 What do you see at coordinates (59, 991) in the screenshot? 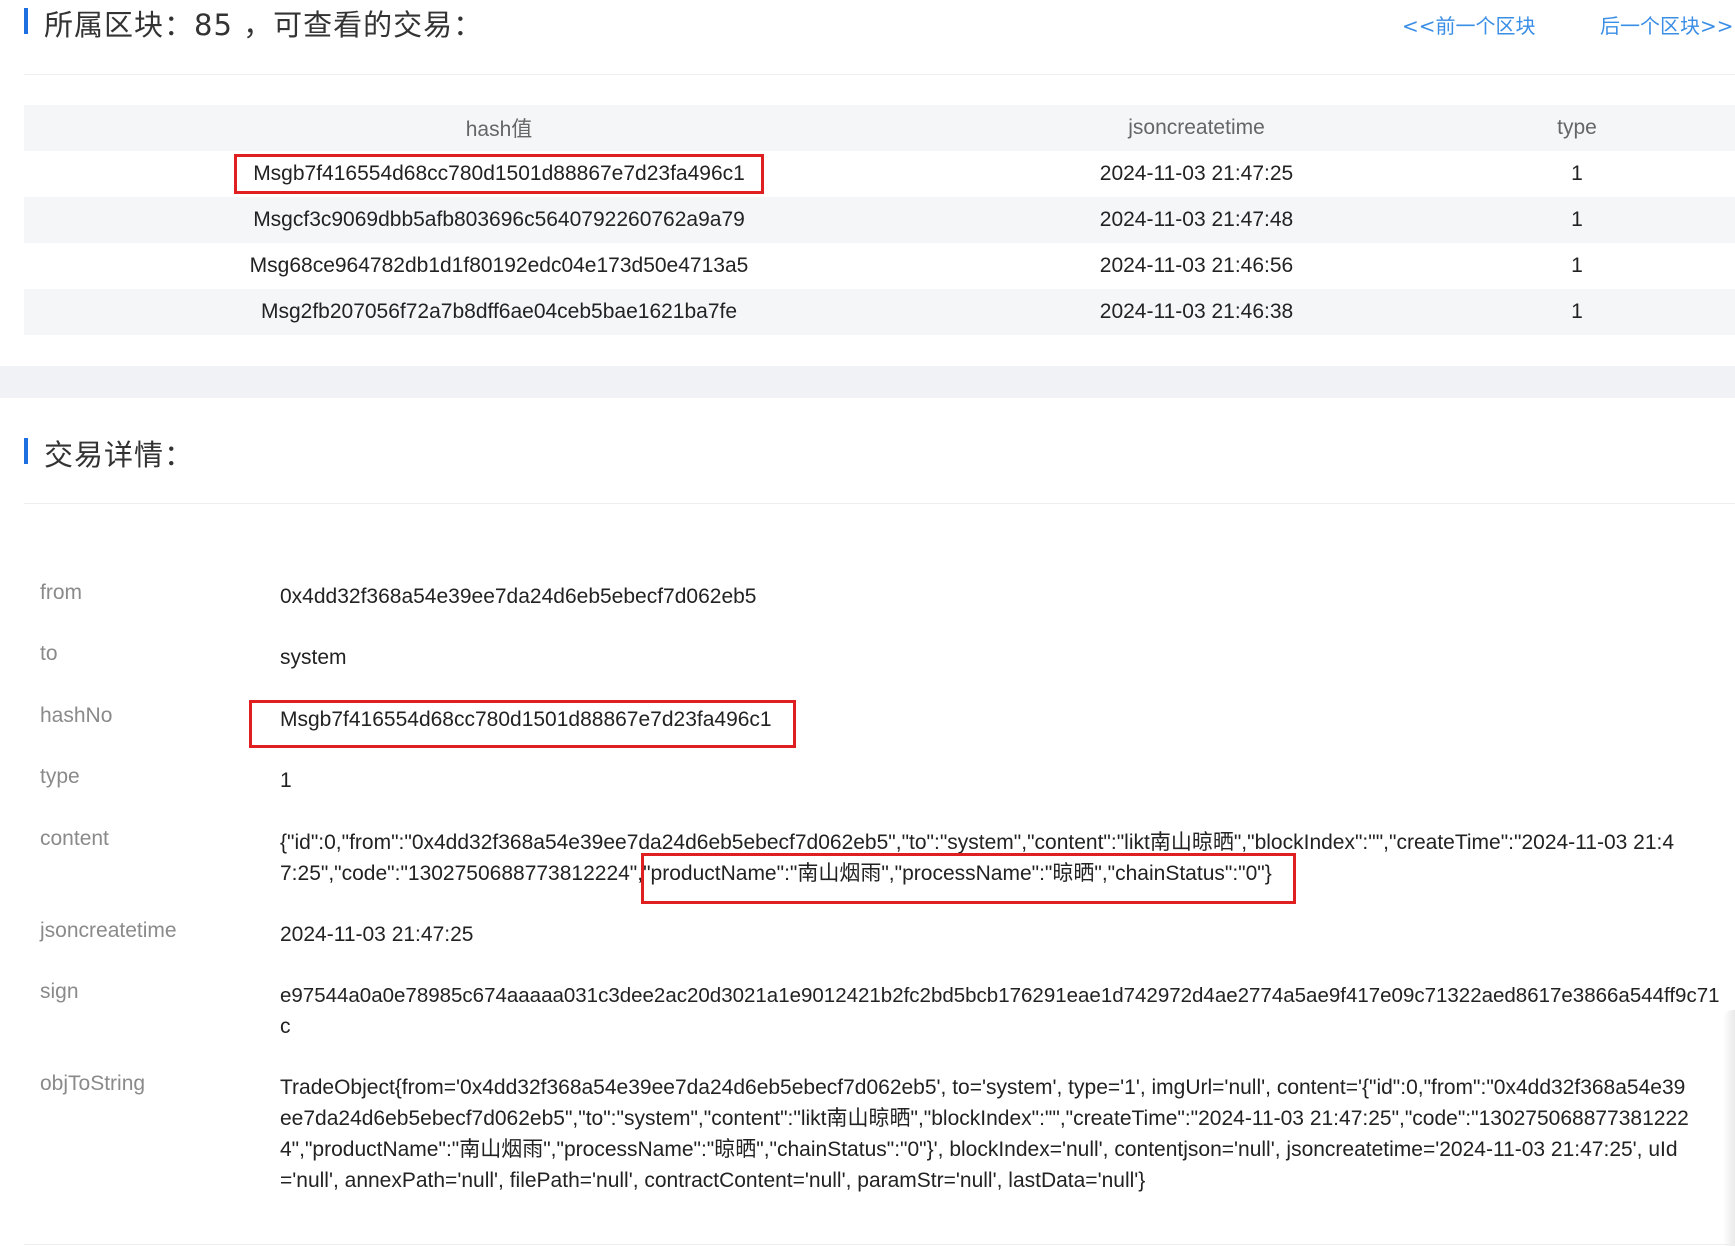
I see `sign-label: sign` at bounding box center [59, 991].